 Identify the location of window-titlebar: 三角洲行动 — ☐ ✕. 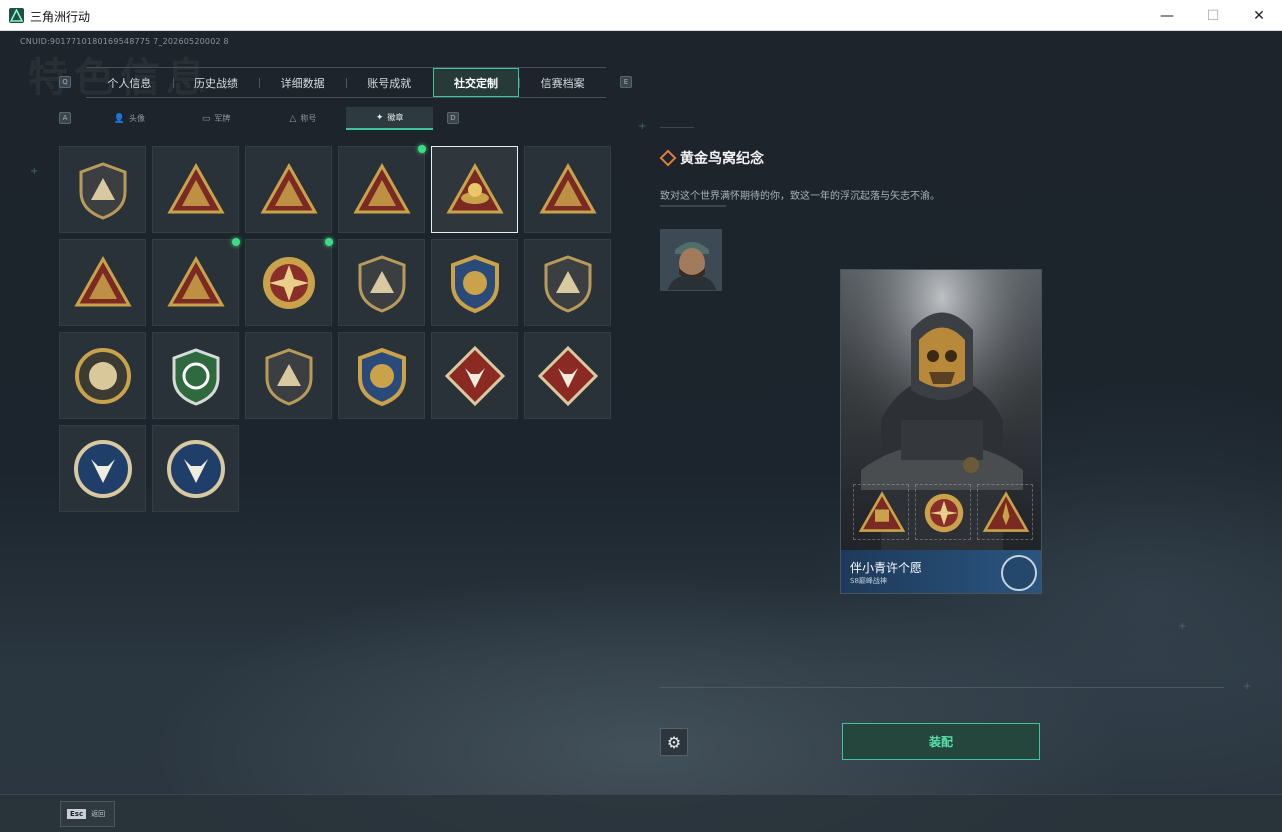
(641, 15).